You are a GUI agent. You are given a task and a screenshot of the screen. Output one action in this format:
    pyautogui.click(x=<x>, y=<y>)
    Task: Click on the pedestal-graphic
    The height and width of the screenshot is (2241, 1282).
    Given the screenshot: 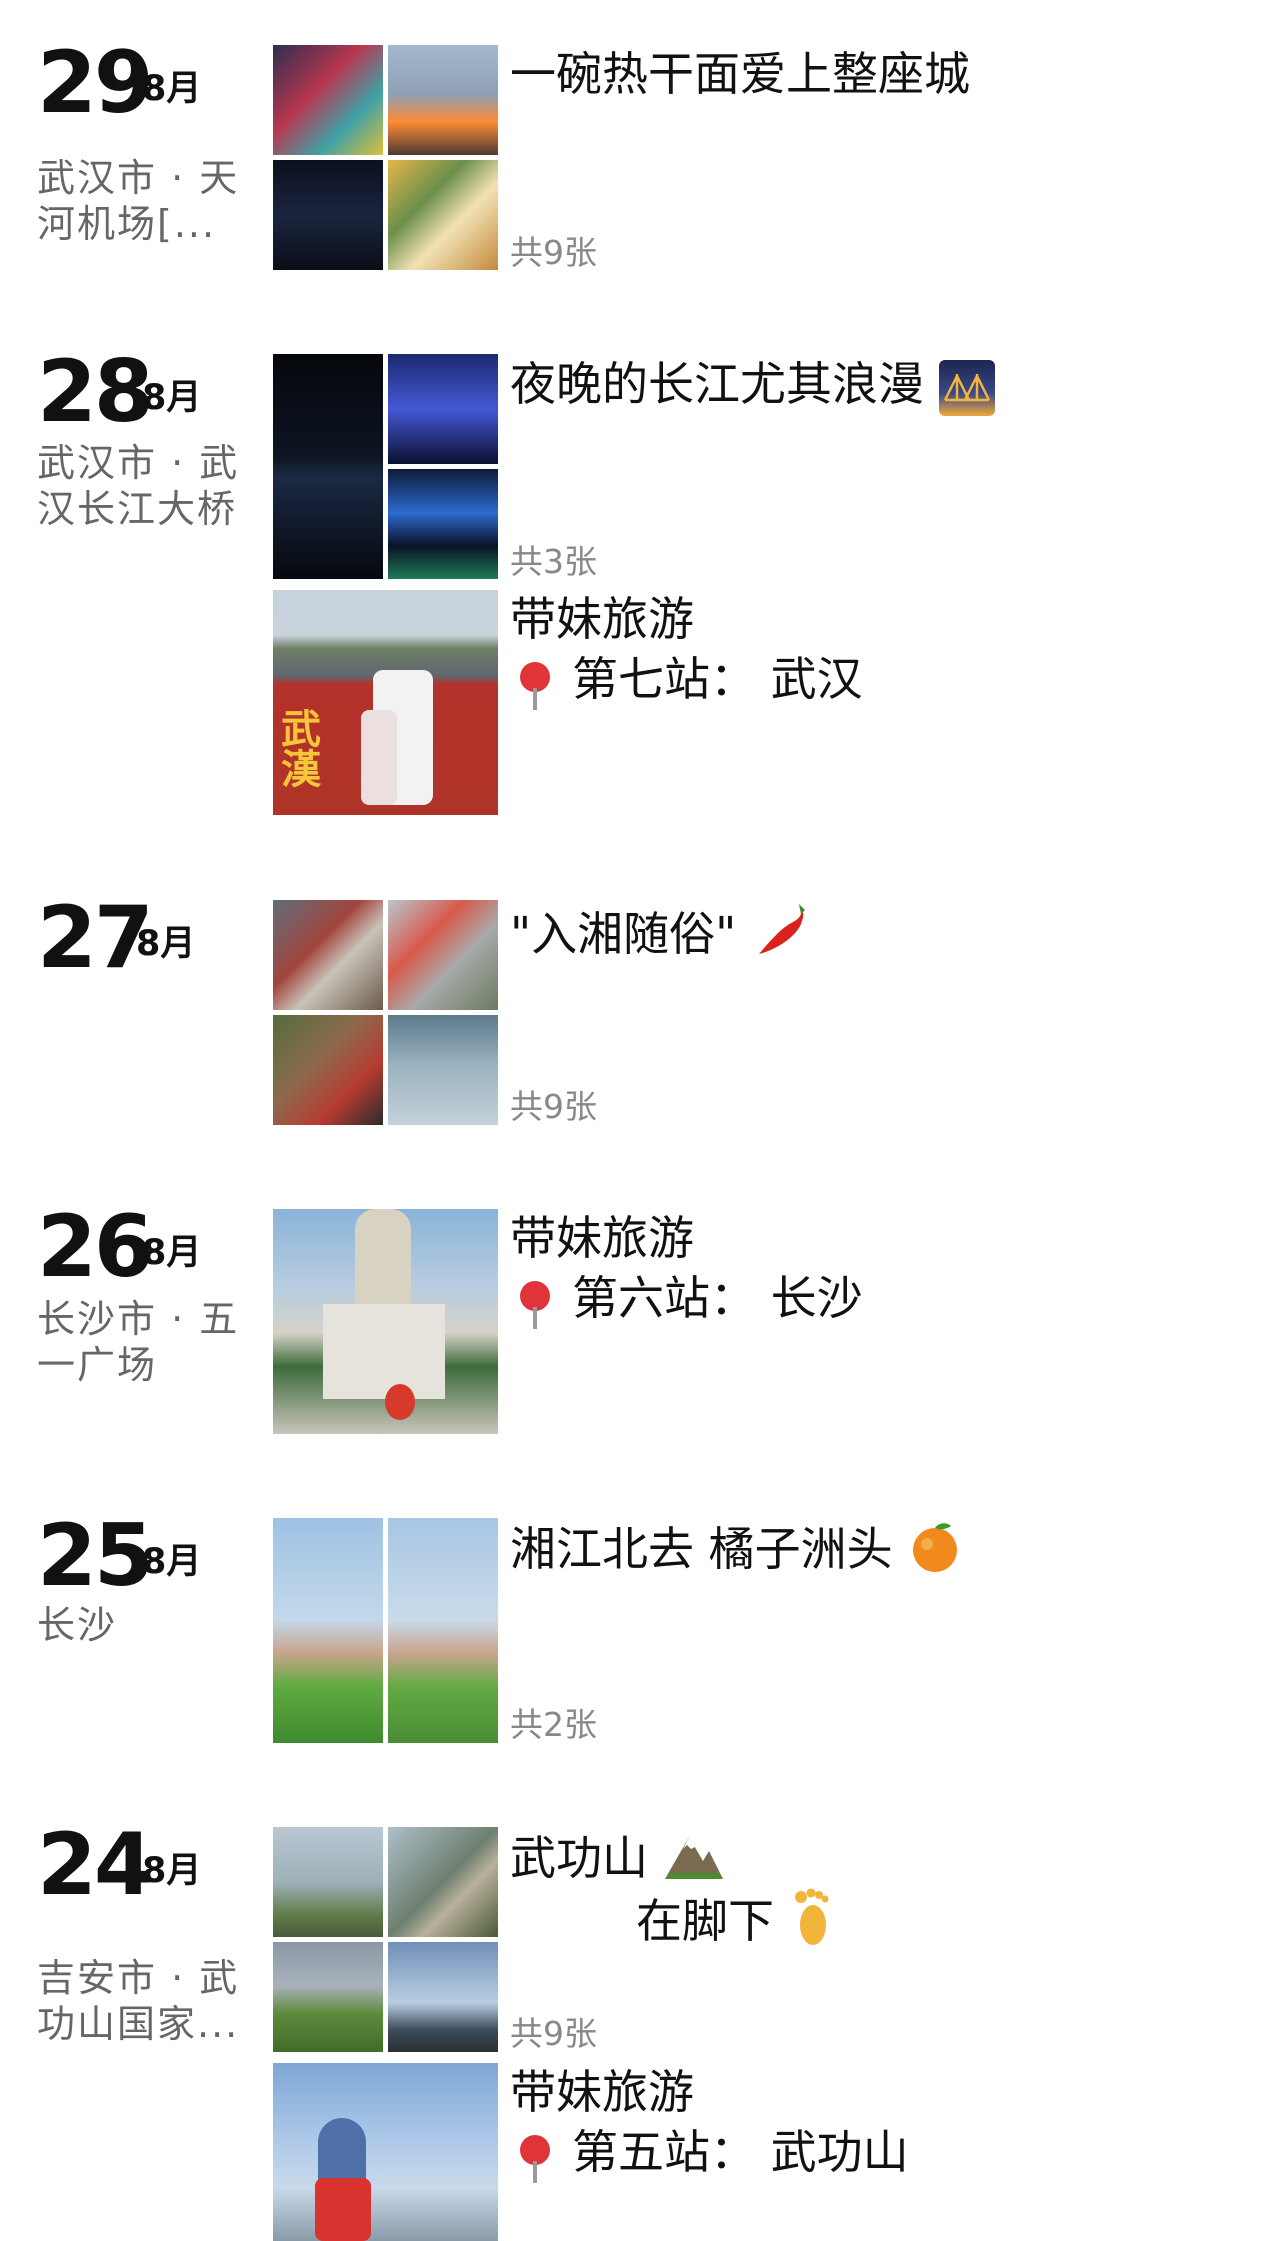 What is the action you would take?
    pyautogui.click(x=384, y=1351)
    